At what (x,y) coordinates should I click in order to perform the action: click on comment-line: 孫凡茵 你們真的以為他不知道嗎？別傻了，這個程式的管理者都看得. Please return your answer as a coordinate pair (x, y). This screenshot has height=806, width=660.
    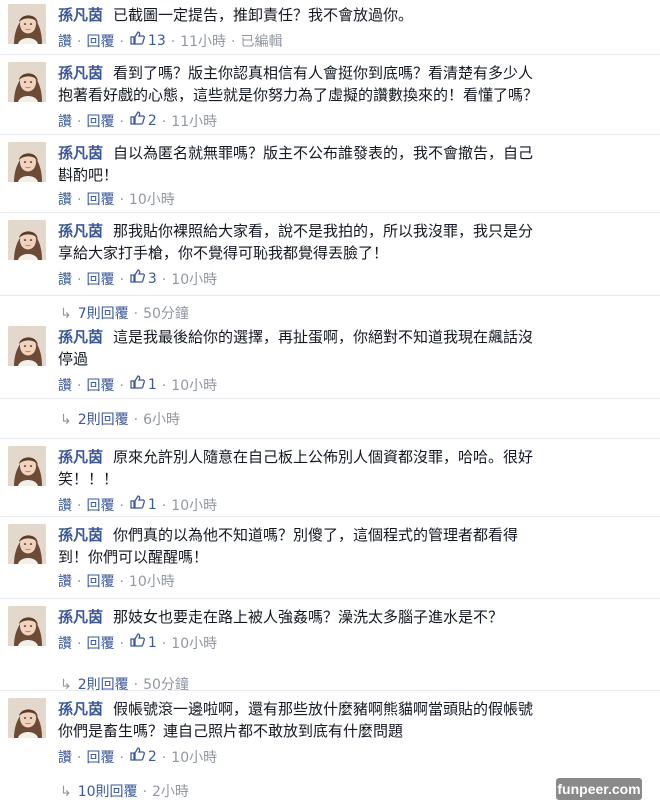
    Looking at the image, I should click on (352, 535).